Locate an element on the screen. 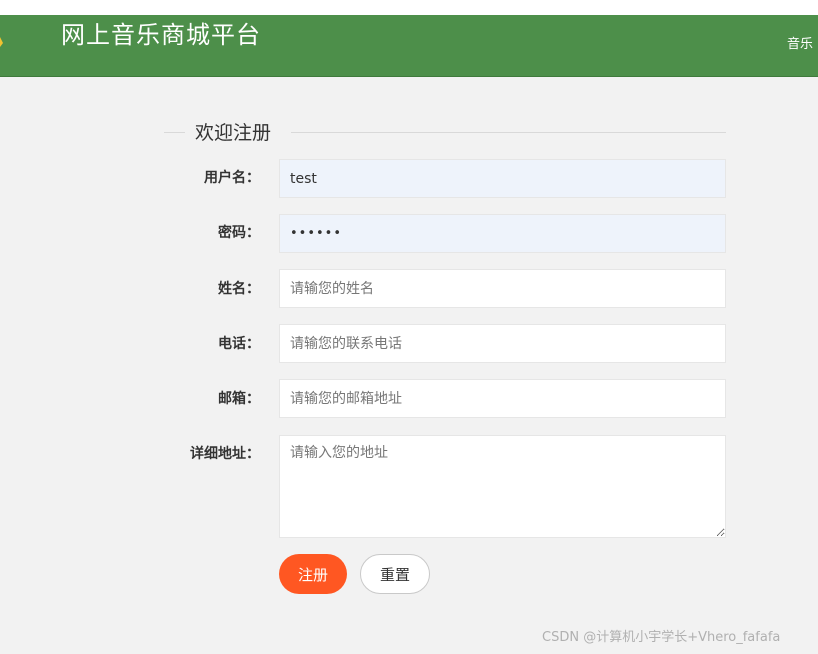 Image resolution: width=818 pixels, height=654 pixels. header-bar: 网上音乐商城平台 音乐 is located at coordinates (409, 46).